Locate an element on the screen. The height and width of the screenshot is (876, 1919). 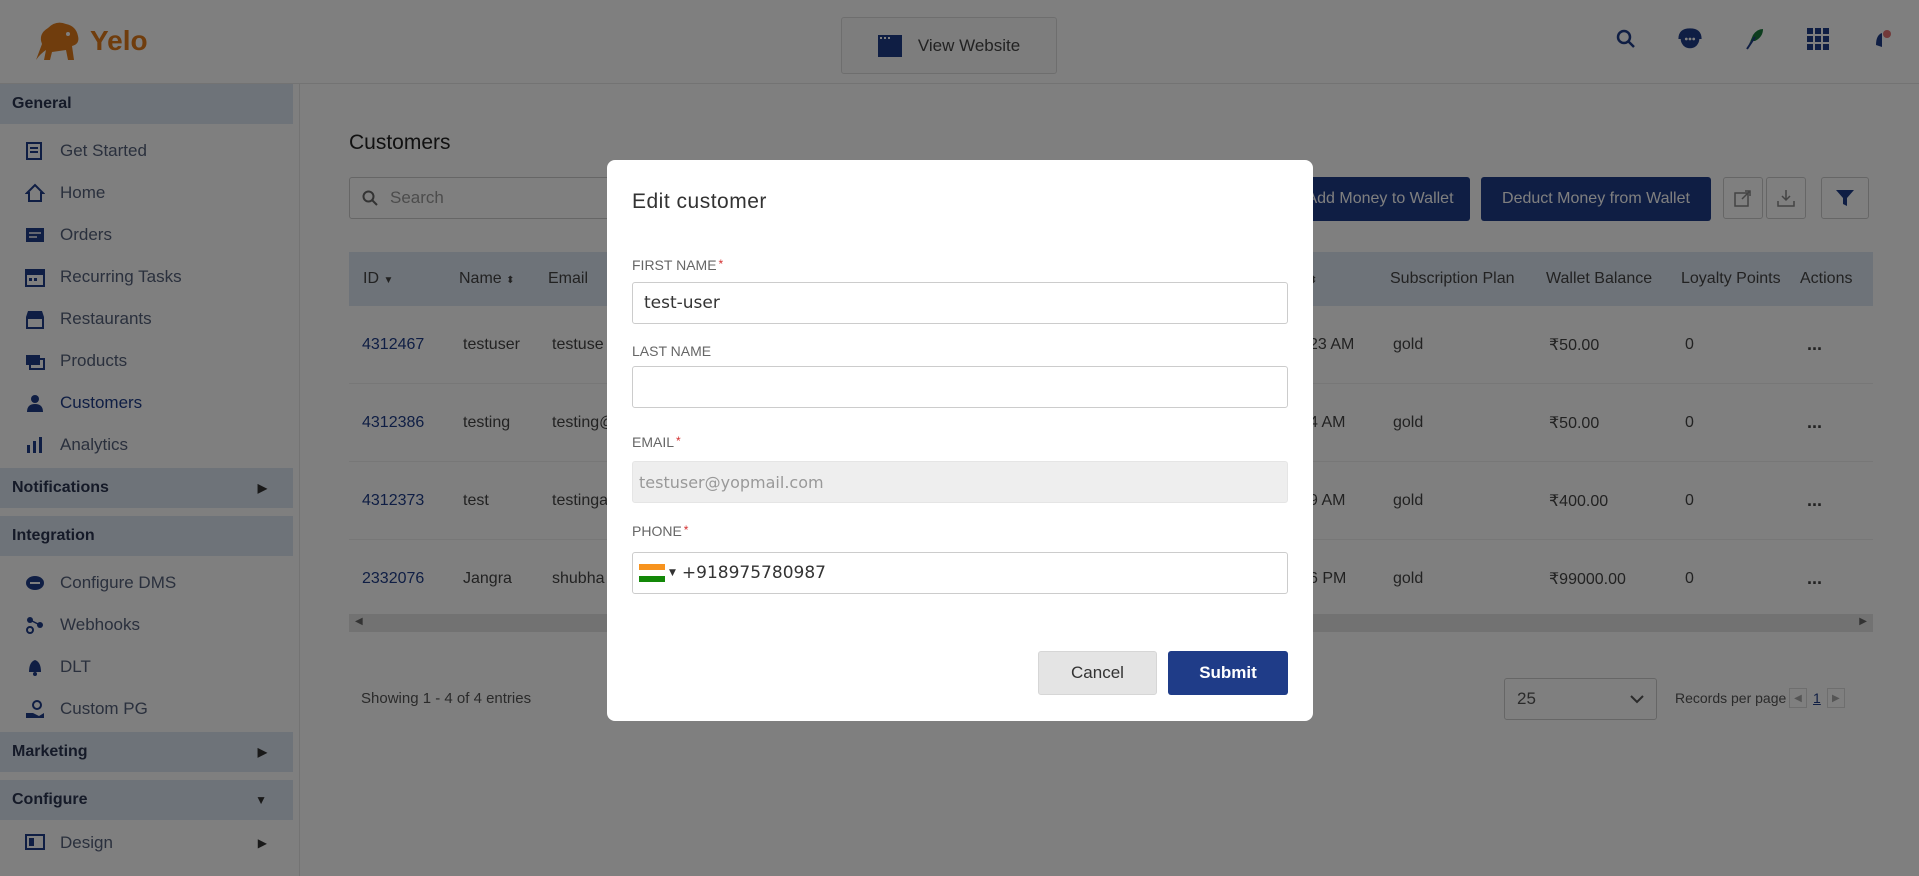
email-field: testuser@yopmail.com is located at coordinates (960, 482).